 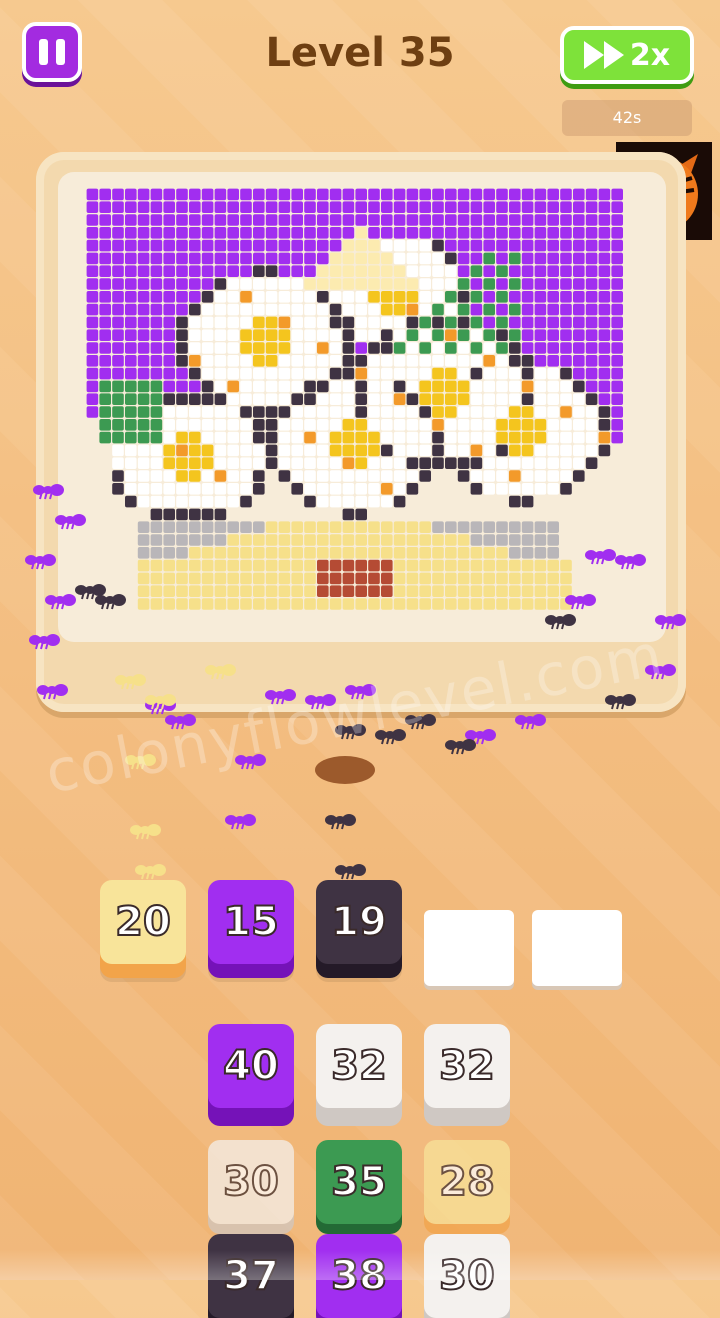 I want to click on stack-tile: 30, so click(x=251, y=1182).